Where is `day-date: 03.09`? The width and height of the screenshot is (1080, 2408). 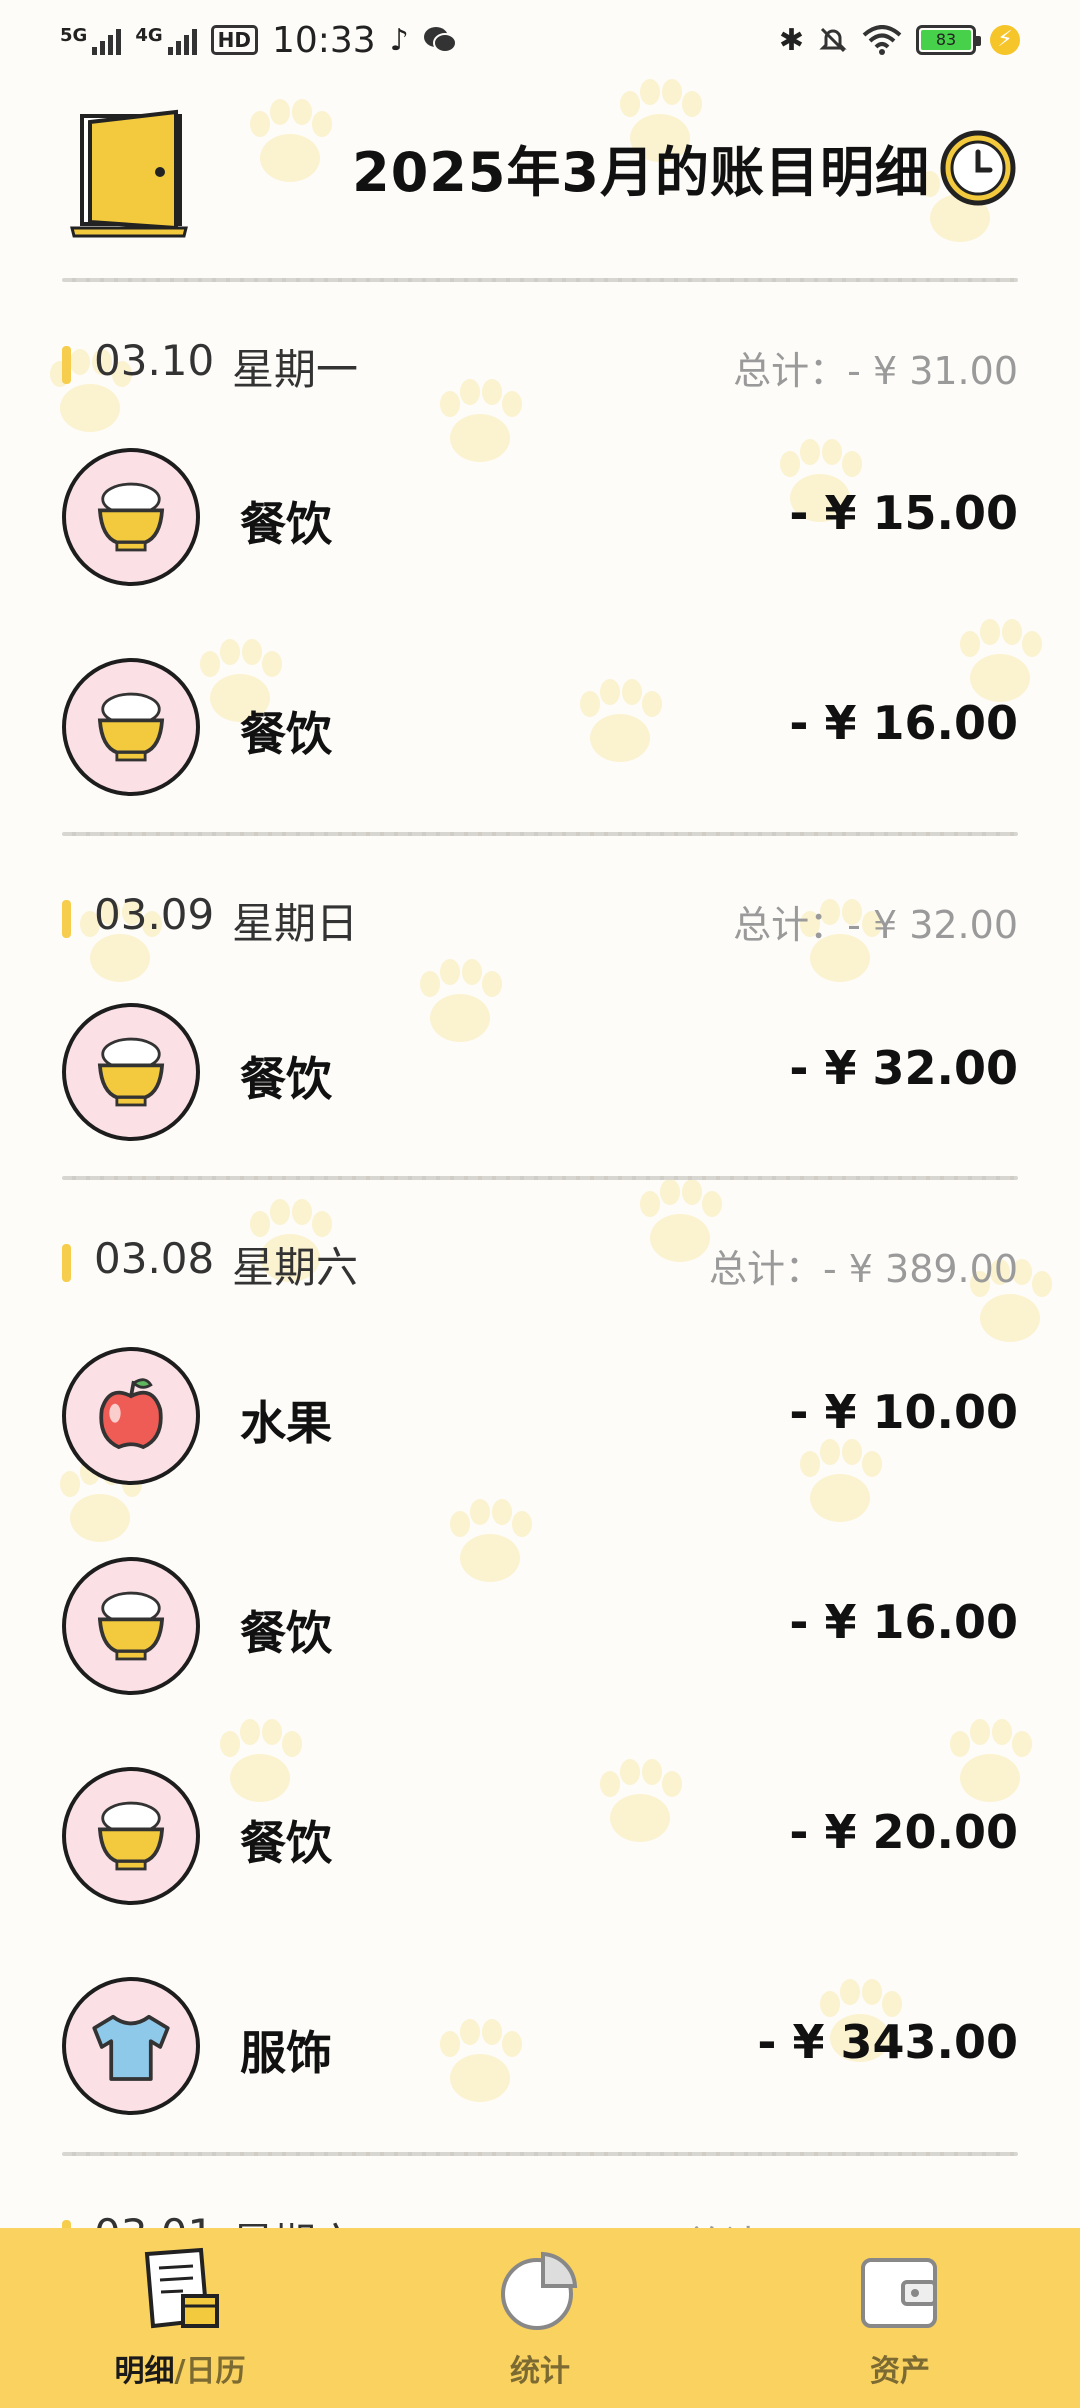
day-date: 03.09 is located at coordinates (154, 914).